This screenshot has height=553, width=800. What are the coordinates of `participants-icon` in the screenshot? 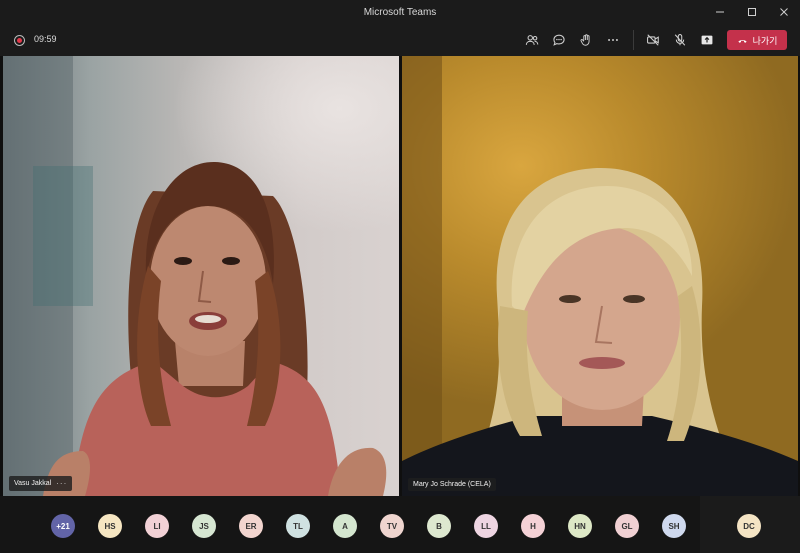 It's located at (532, 40).